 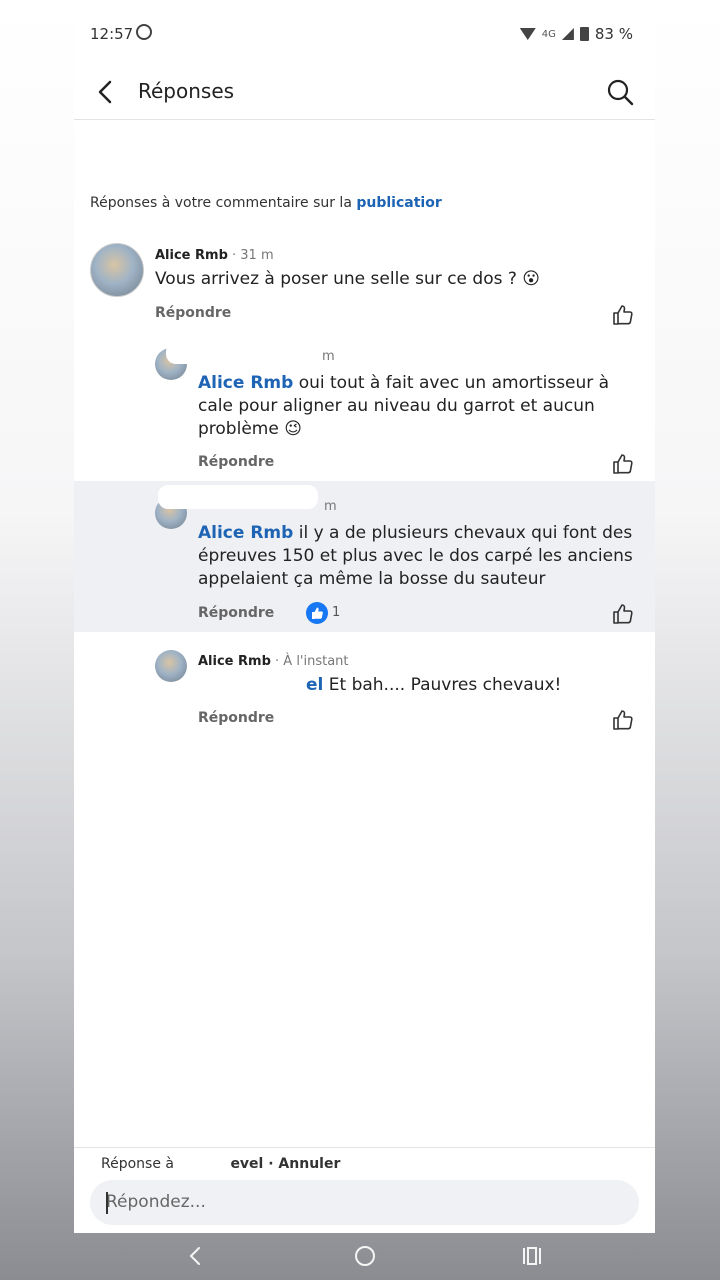 What do you see at coordinates (144, 32) in the screenshot?
I see `messenger-icon` at bounding box center [144, 32].